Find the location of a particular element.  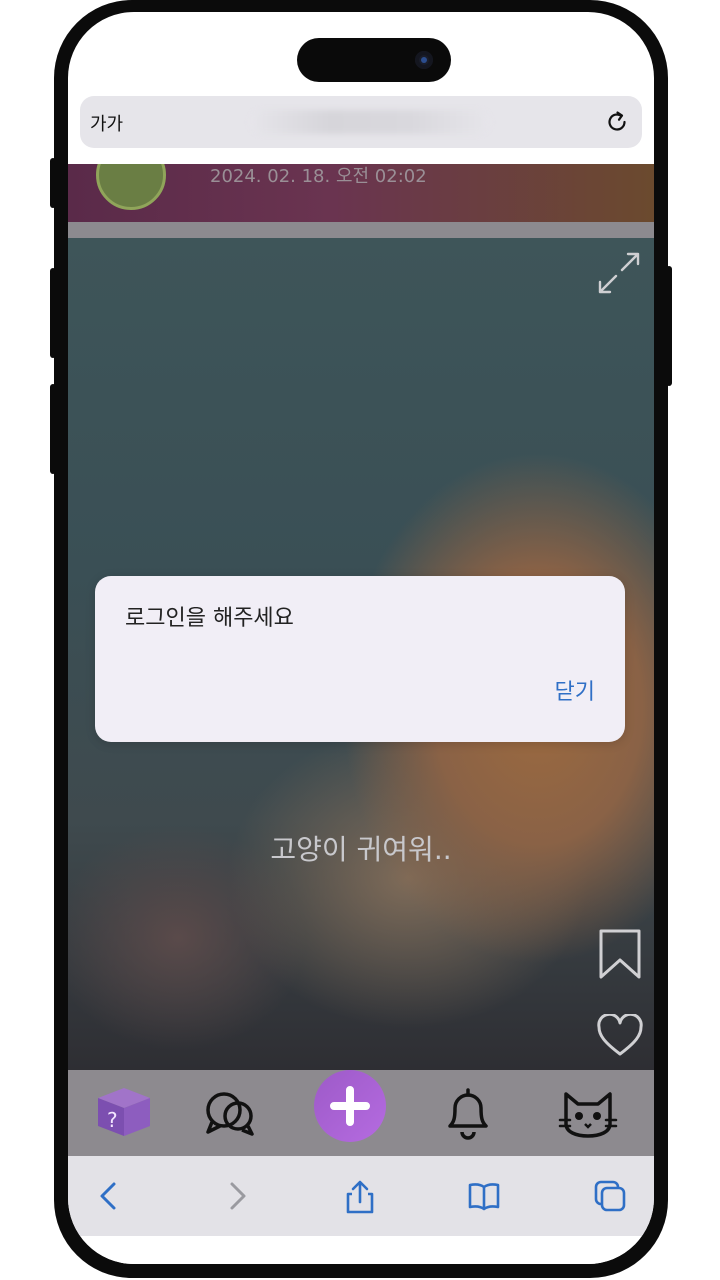

back-icon is located at coordinates (110, 1196).